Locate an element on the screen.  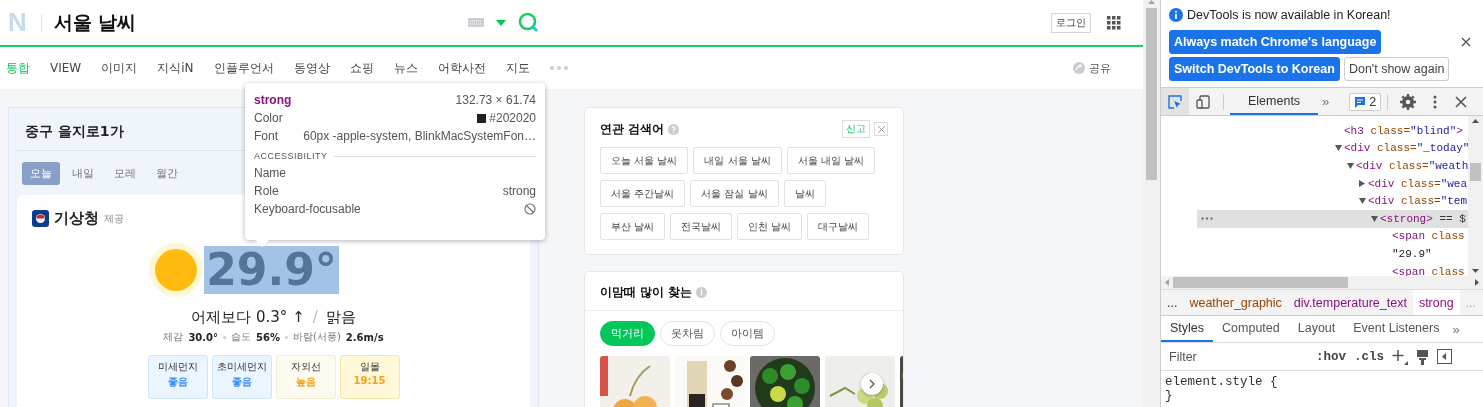
property-label: Name is located at coordinates (270, 173).